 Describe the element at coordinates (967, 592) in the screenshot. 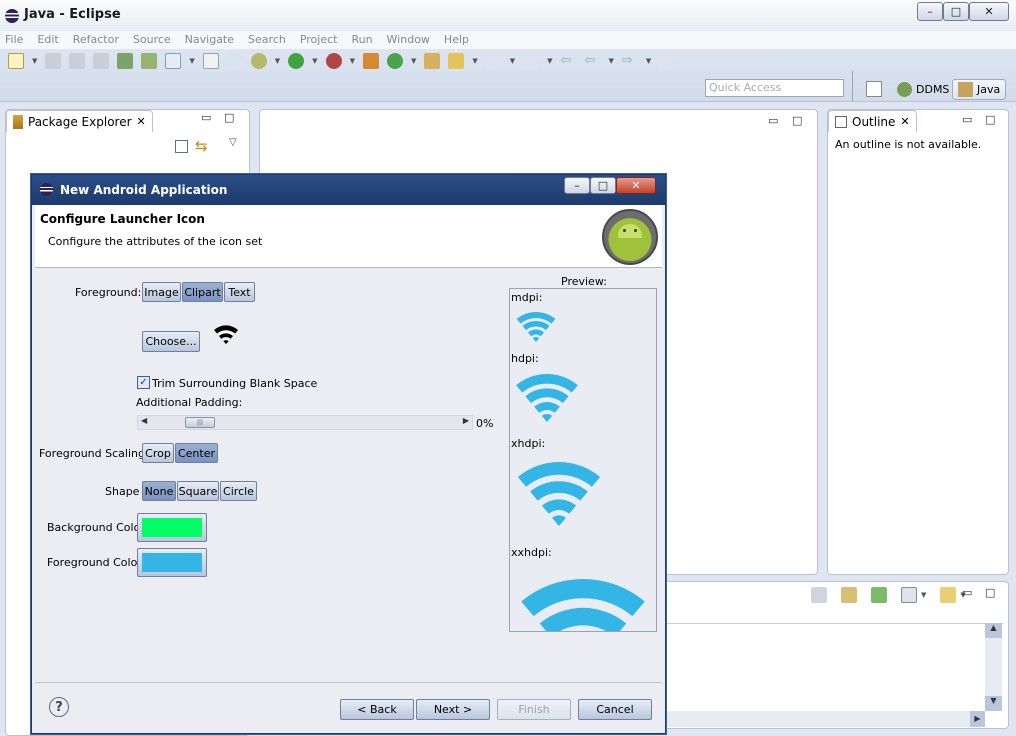

I see `console-minimize-icon: ▭` at that location.